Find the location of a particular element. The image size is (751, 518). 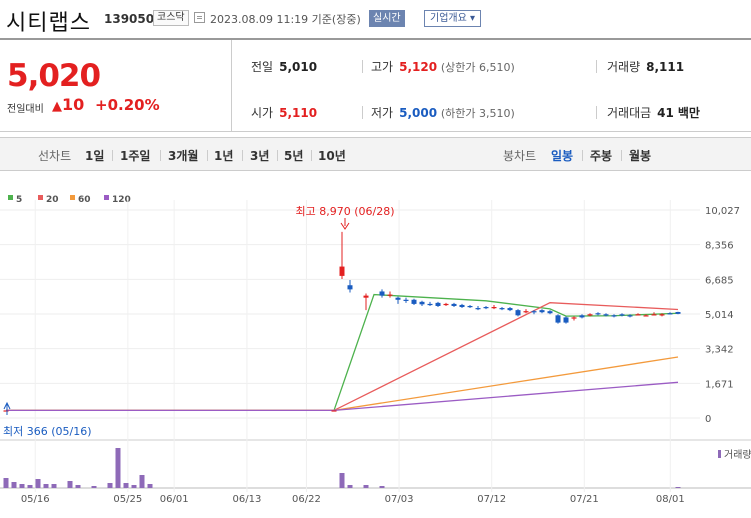

corp-info-dropdown: 기업개요 ▾ is located at coordinates (452, 18).